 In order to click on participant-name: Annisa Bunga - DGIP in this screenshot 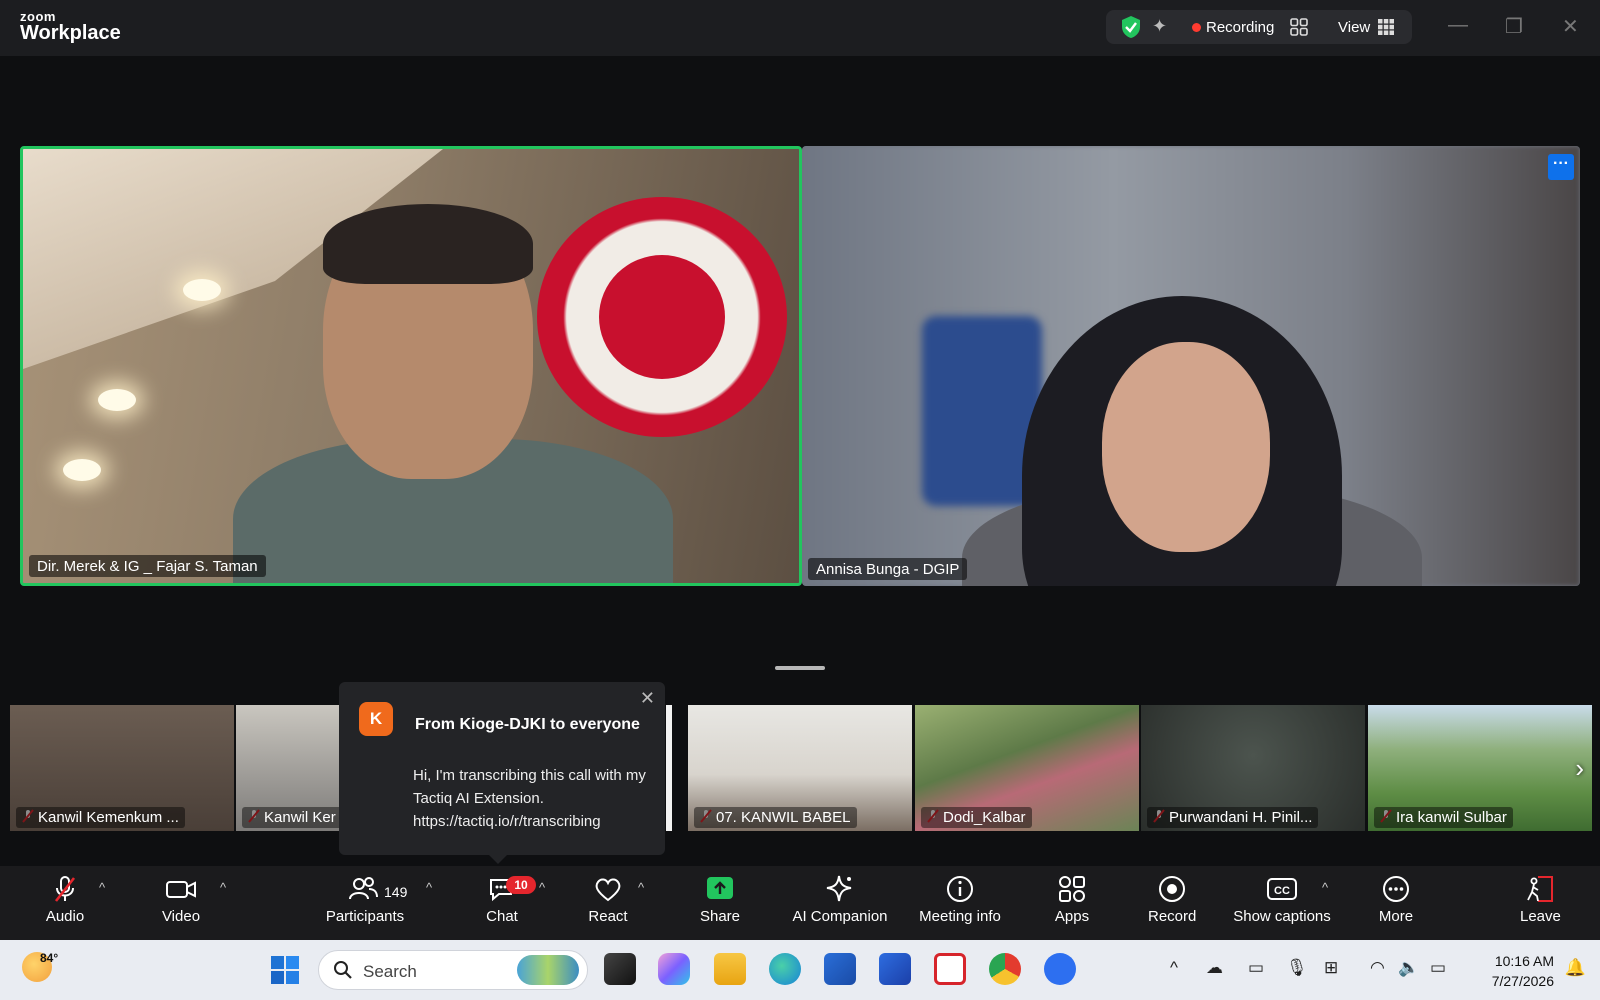, I will do `click(888, 569)`.